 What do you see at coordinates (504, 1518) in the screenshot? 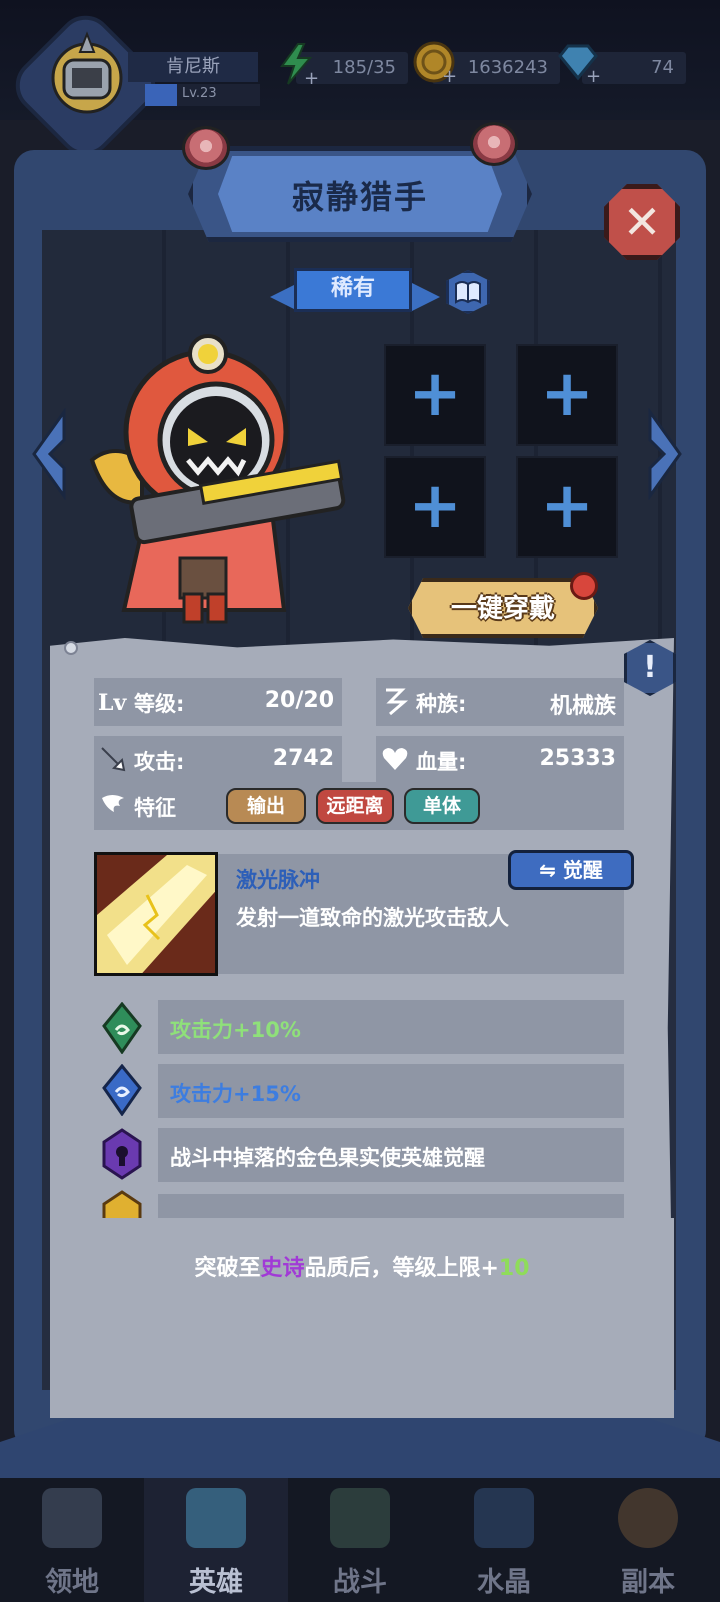
I see `crystal-icon` at bounding box center [504, 1518].